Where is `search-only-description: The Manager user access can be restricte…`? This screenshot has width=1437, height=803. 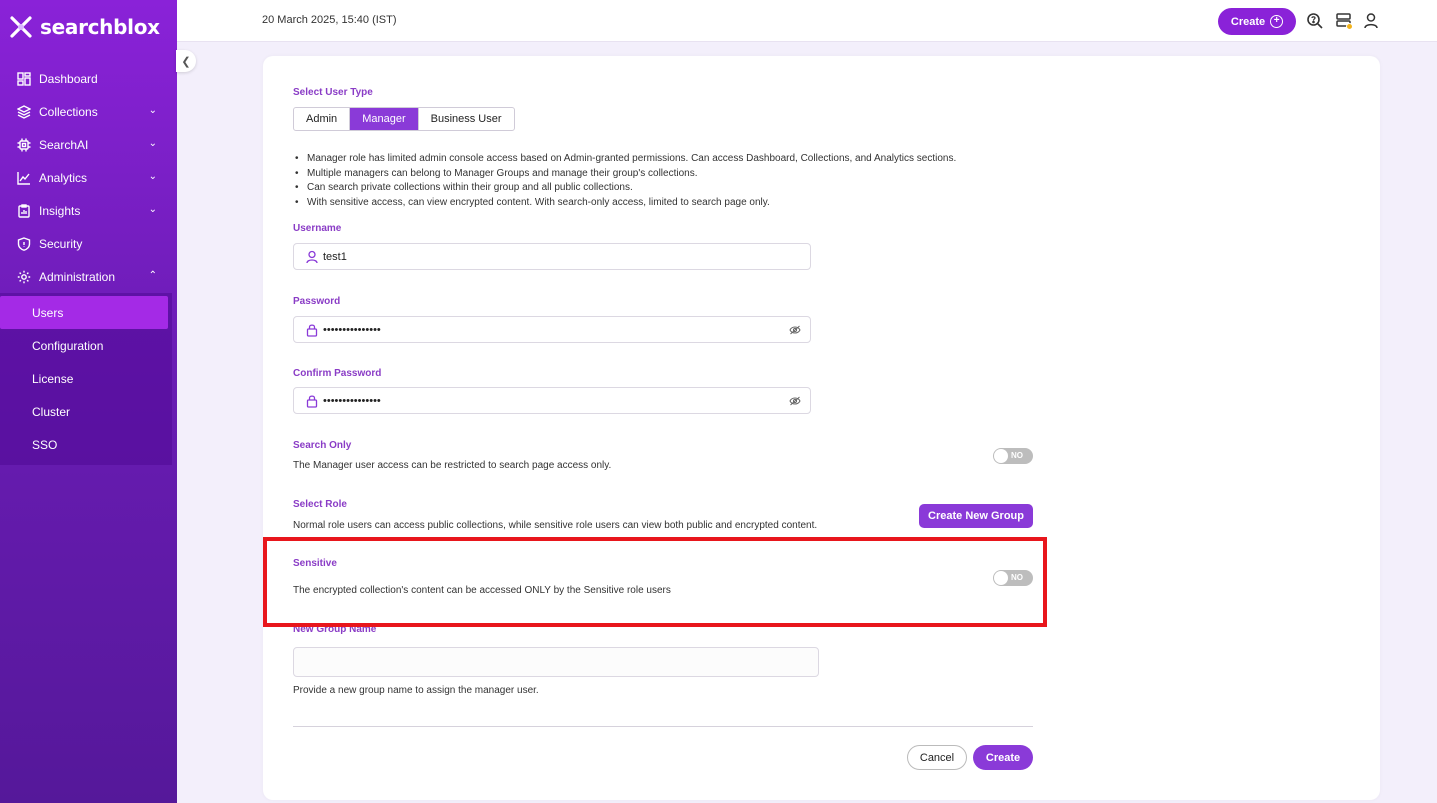 search-only-description: The Manager user access can be restricte… is located at coordinates (452, 465).